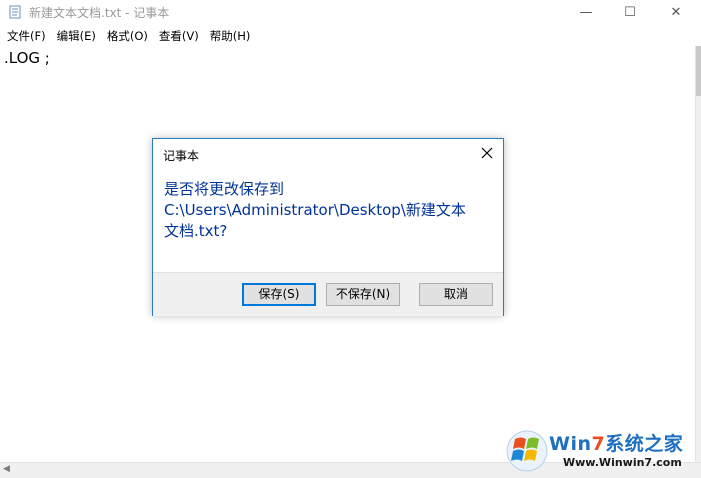 This screenshot has width=701, height=478. Describe the element at coordinates (598, 444) in the screenshot. I see `watermark-brand-seven: 7` at that location.